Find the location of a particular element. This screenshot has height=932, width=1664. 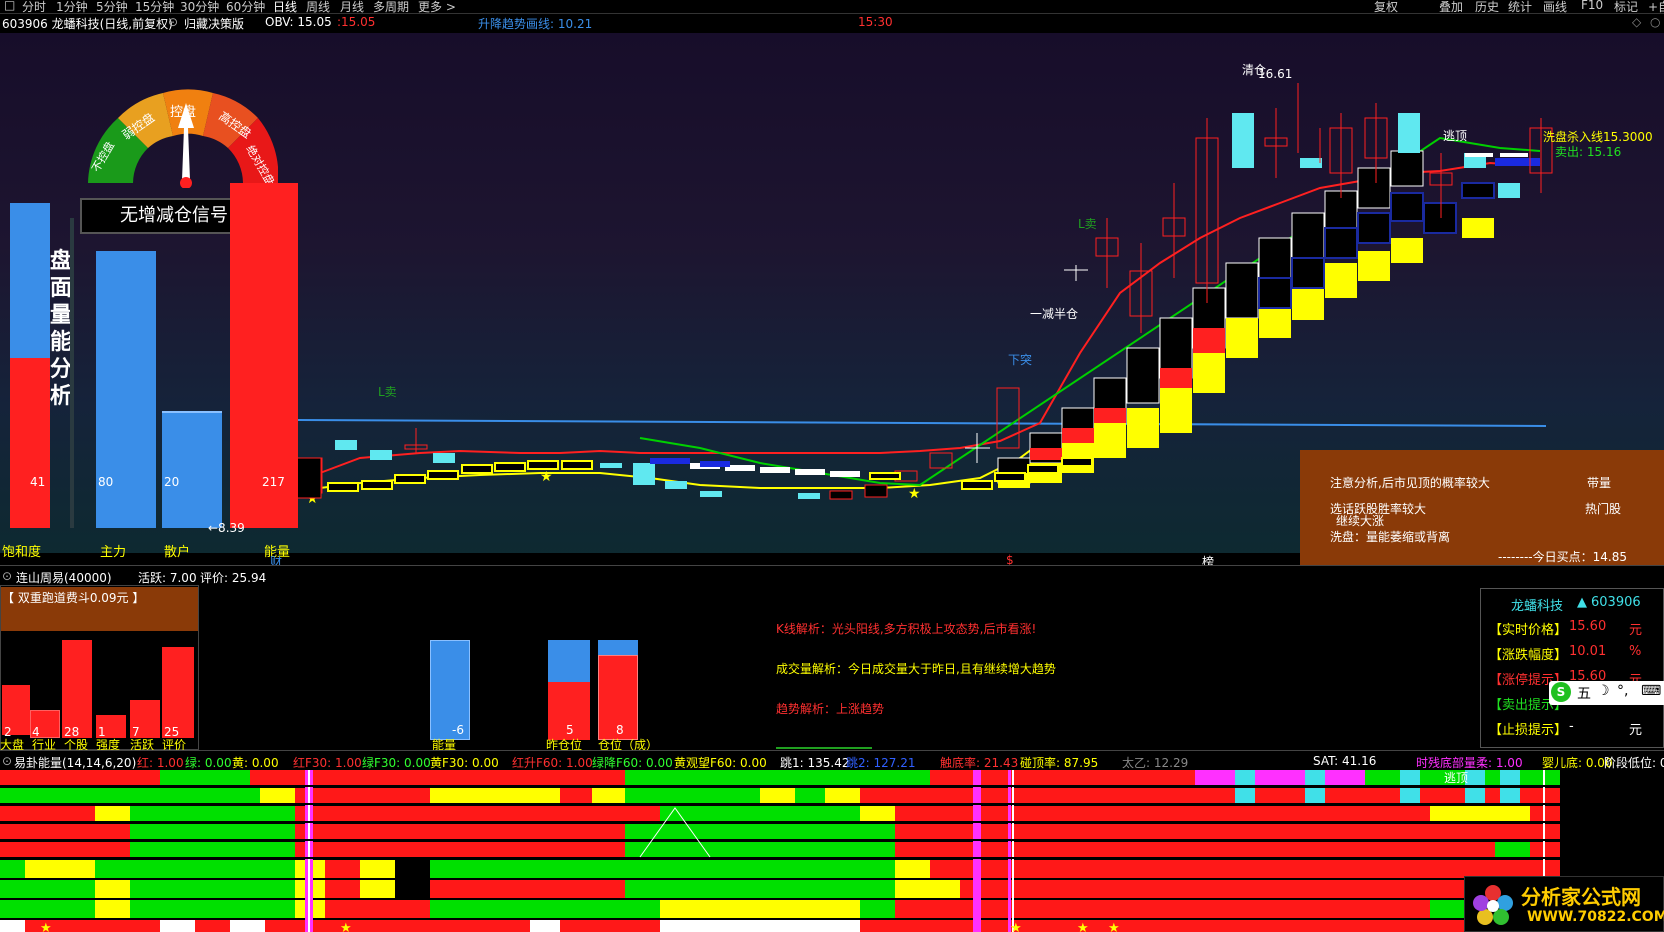

timeframe-tab-fenshi: 分时 is located at coordinates (34, 7).